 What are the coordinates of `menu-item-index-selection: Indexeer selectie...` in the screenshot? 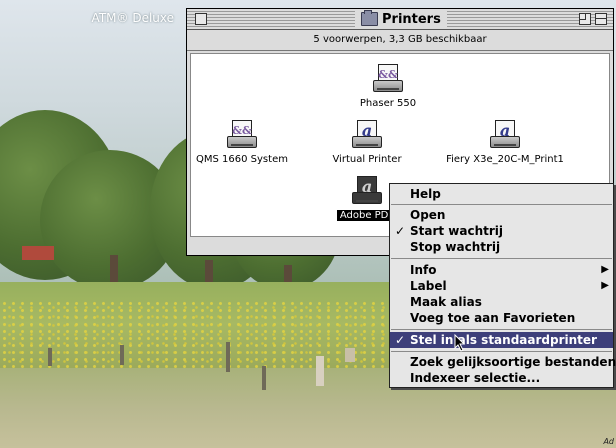 It's located at (501, 378).